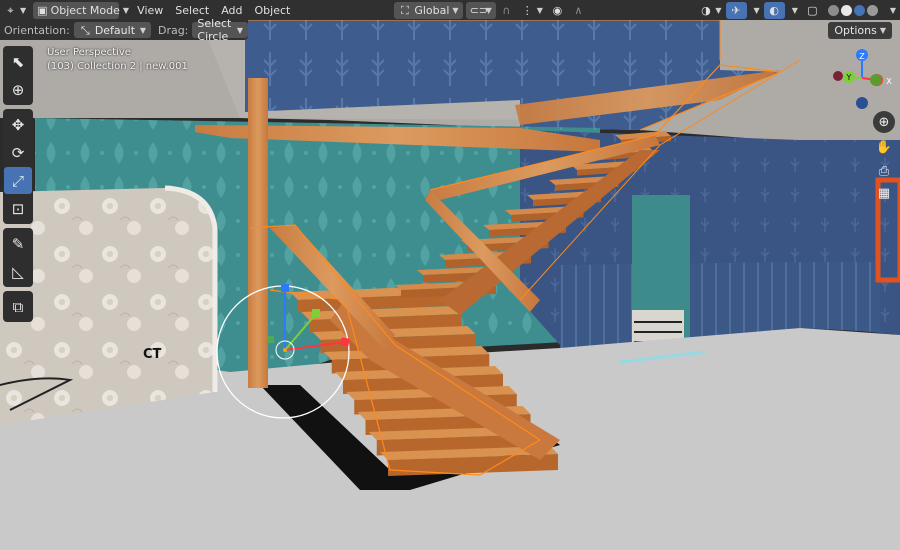 Image resolution: width=900 pixels, height=550 pixels. Describe the element at coordinates (85, 30) in the screenshot. I see `orientation-icon: ⤡` at that location.